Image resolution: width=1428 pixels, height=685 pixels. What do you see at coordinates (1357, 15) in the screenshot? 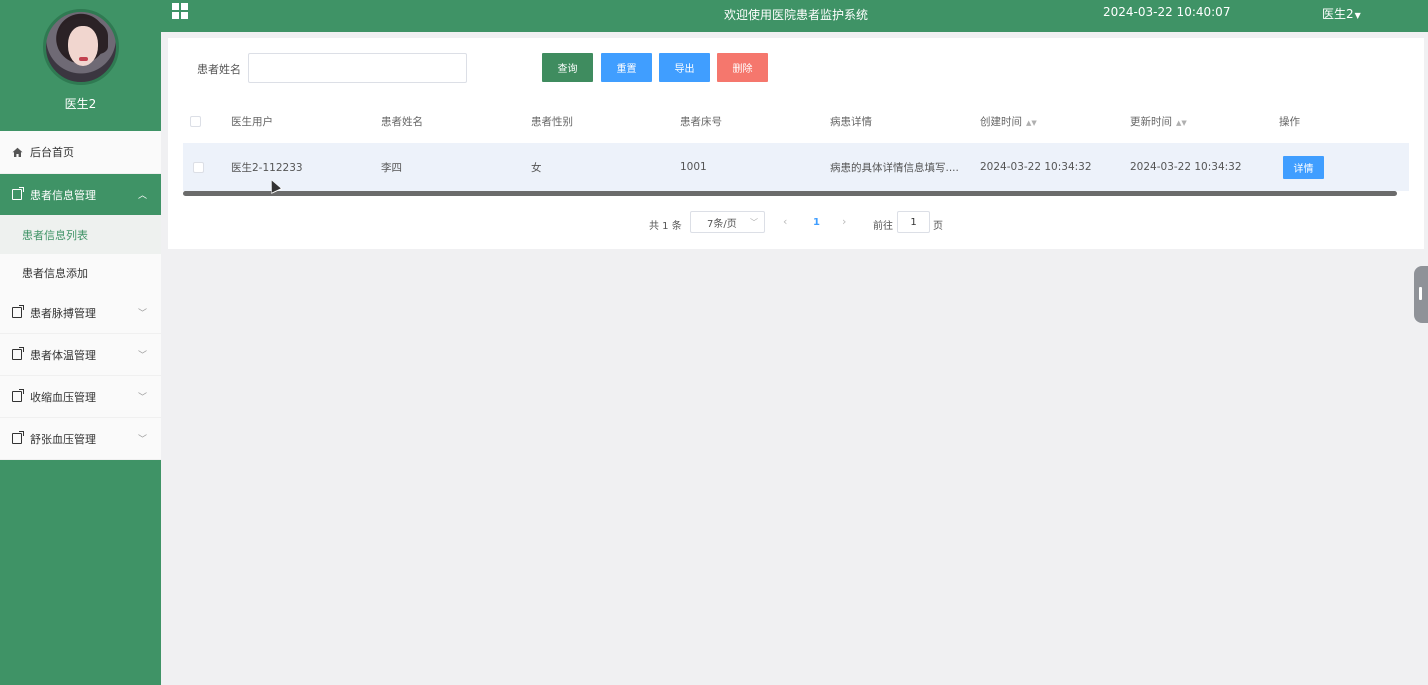
I see `caret-down-icon: ▼` at bounding box center [1357, 15].